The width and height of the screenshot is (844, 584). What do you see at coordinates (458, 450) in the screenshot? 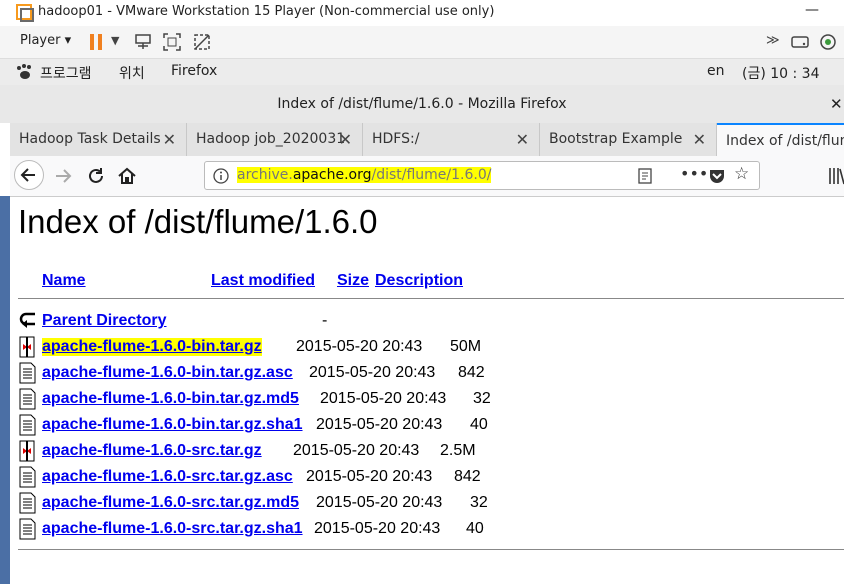
I see `file-size: 2.5M` at bounding box center [458, 450].